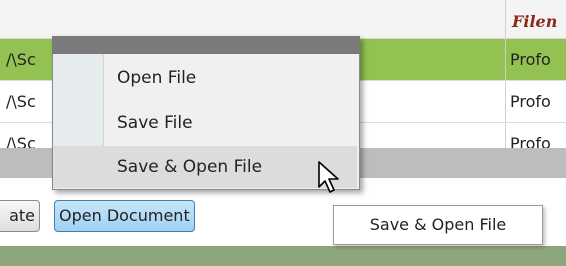  I want to click on context-menu-titlebar, so click(206, 45).